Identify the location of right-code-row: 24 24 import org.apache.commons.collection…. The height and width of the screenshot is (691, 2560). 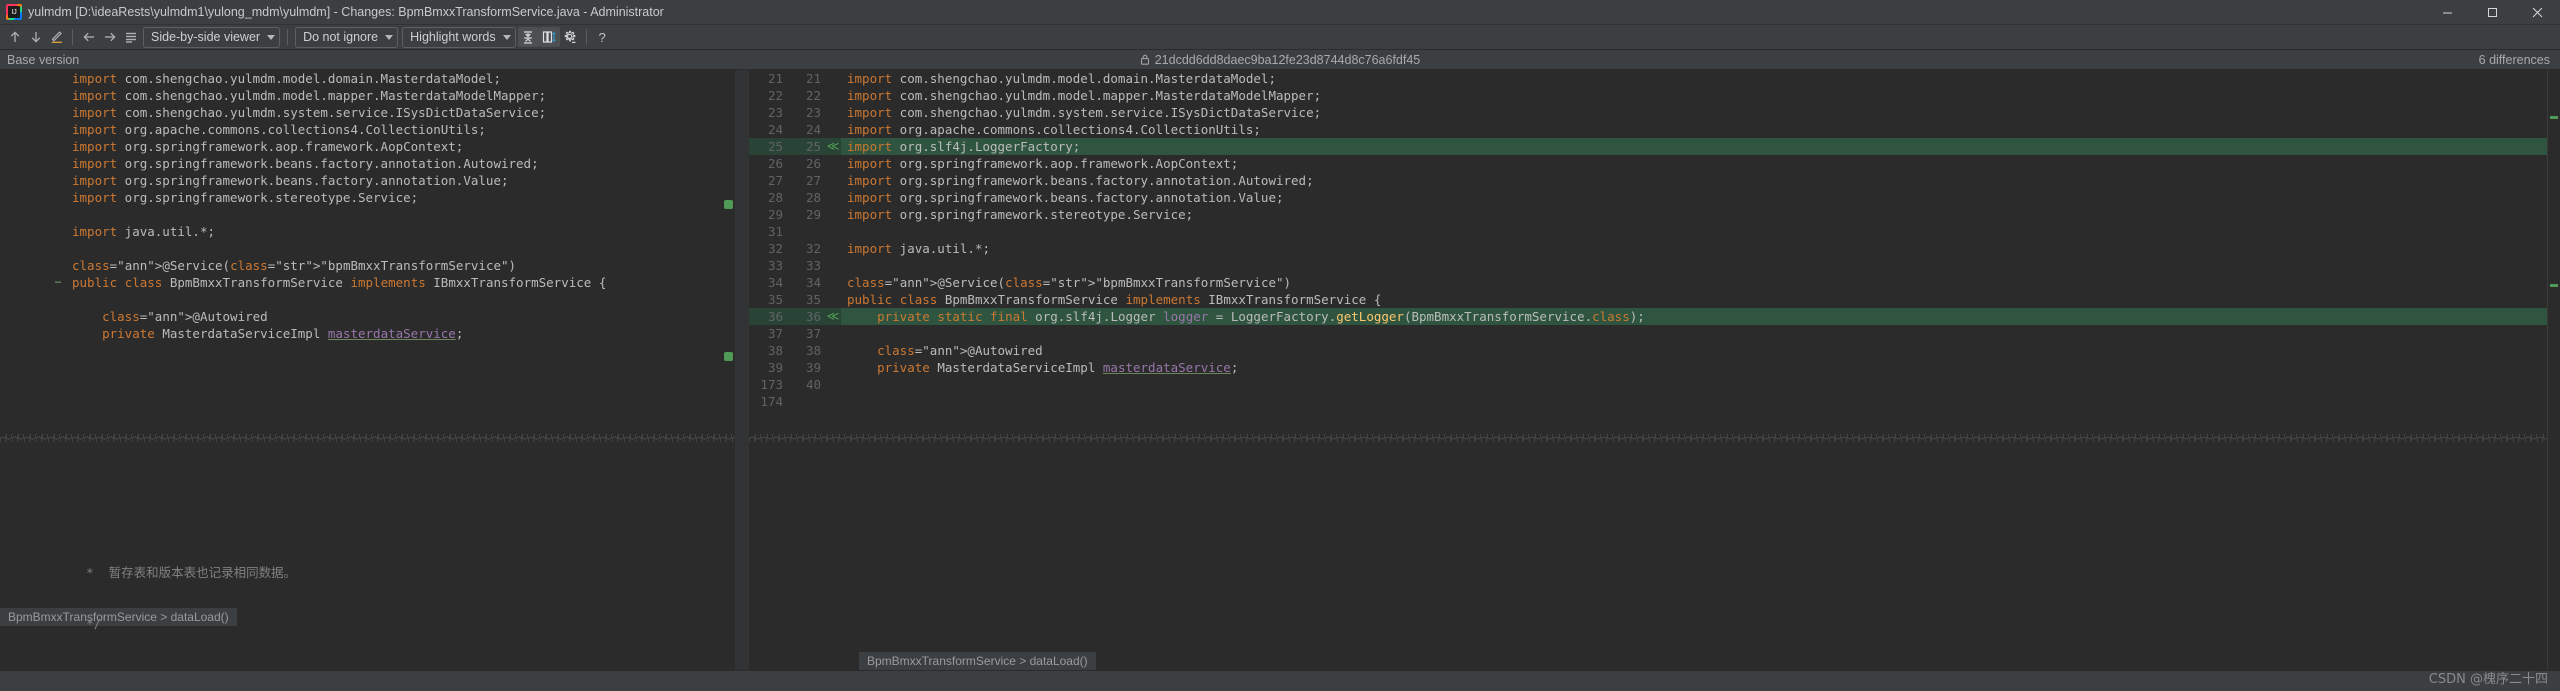
(1654, 129).